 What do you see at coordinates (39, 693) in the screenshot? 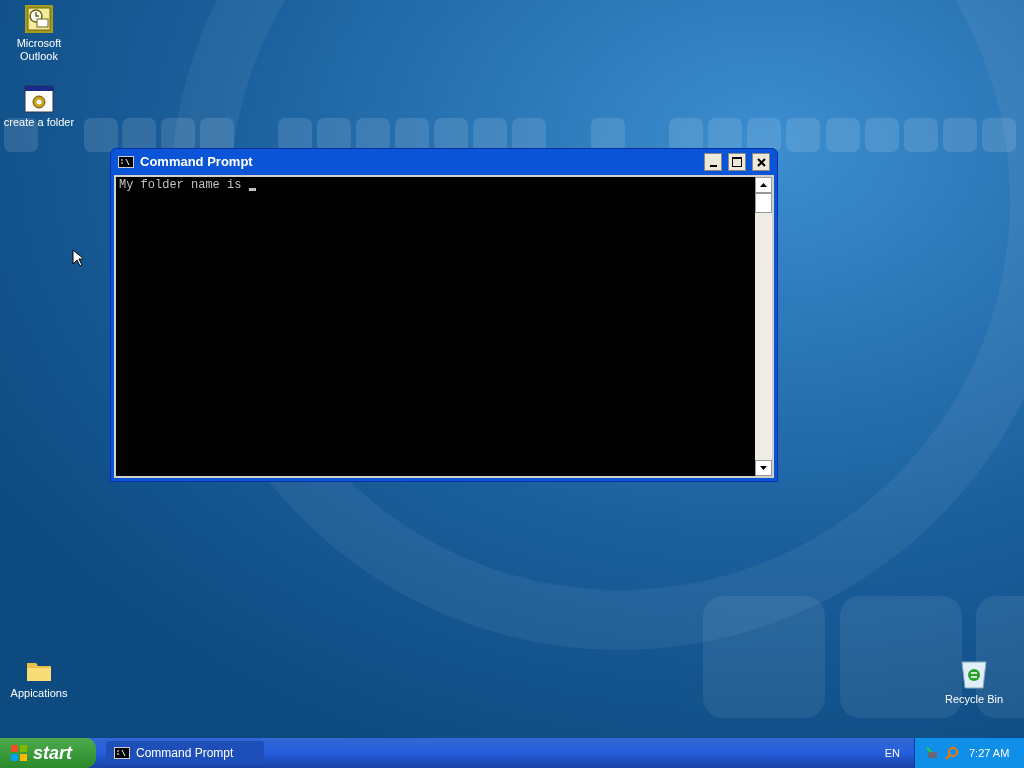
I see `desktop-icon-label: Appications` at bounding box center [39, 693].